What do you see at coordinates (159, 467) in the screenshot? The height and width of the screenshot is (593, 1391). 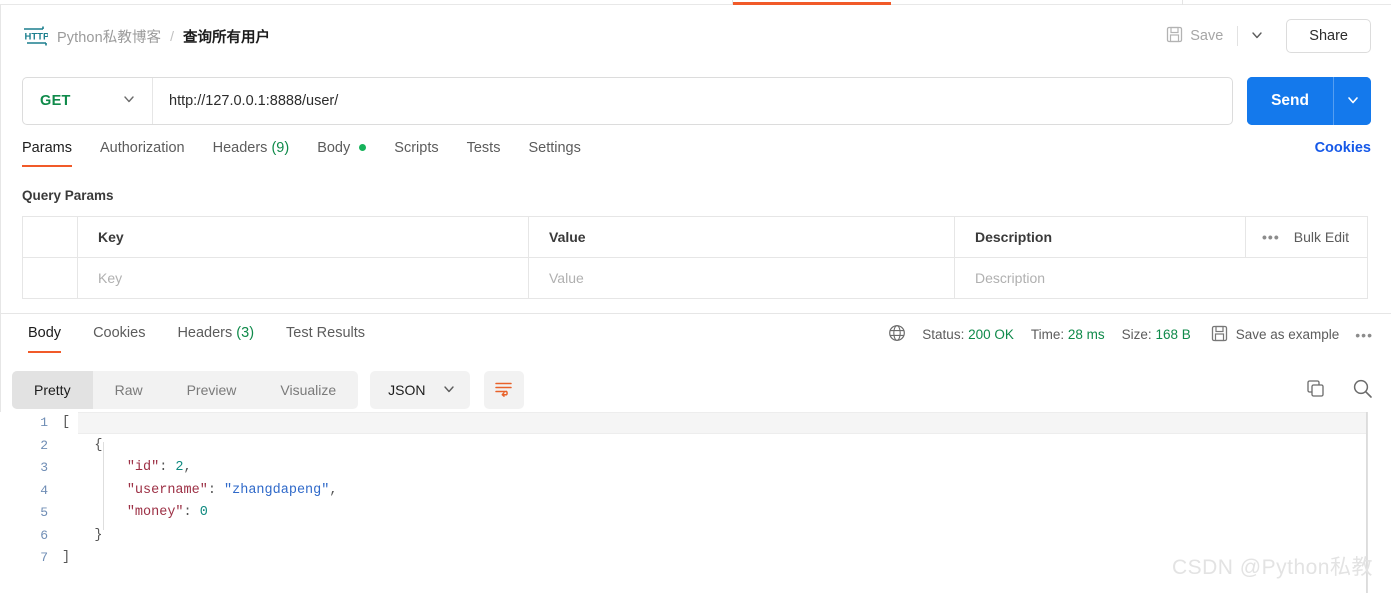 I see `json-line-code: "id": 2,` at bounding box center [159, 467].